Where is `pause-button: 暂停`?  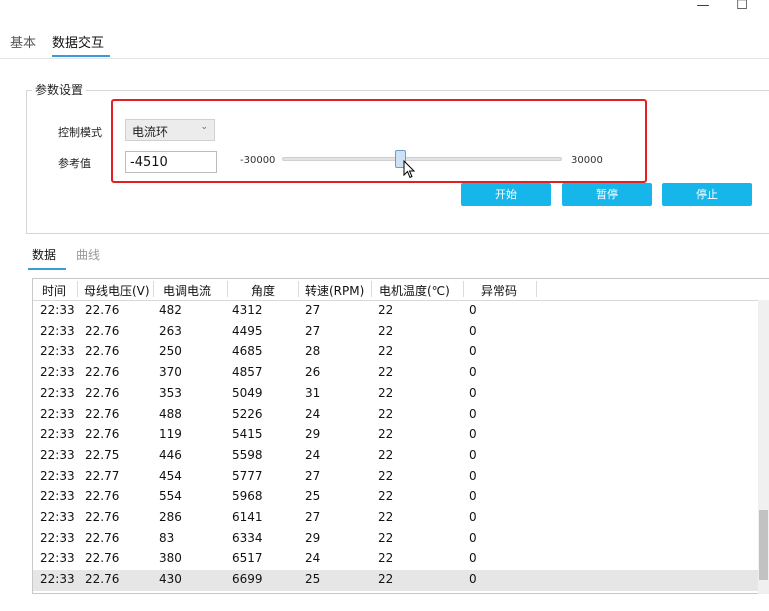
pause-button: 暂停 is located at coordinates (607, 194).